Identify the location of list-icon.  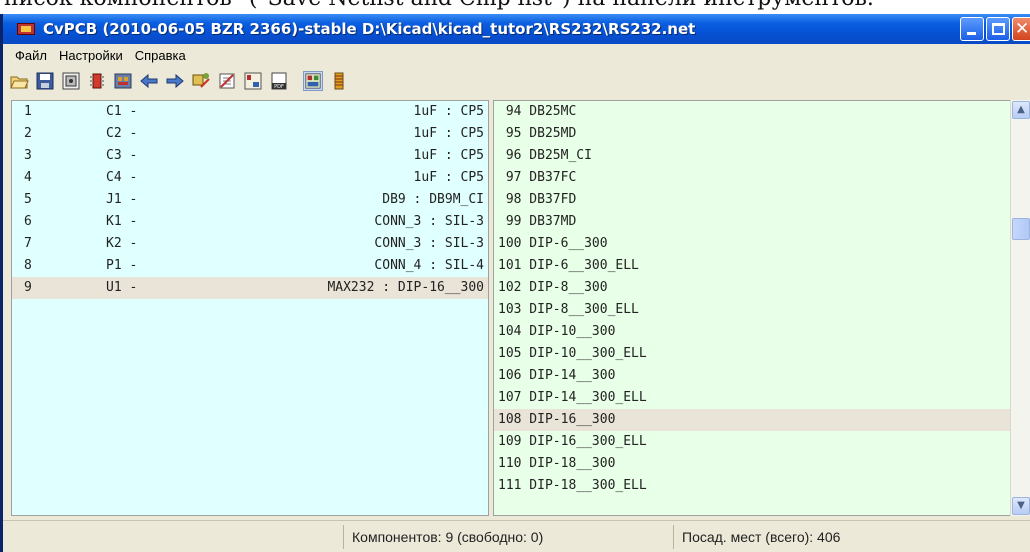
(339, 81).